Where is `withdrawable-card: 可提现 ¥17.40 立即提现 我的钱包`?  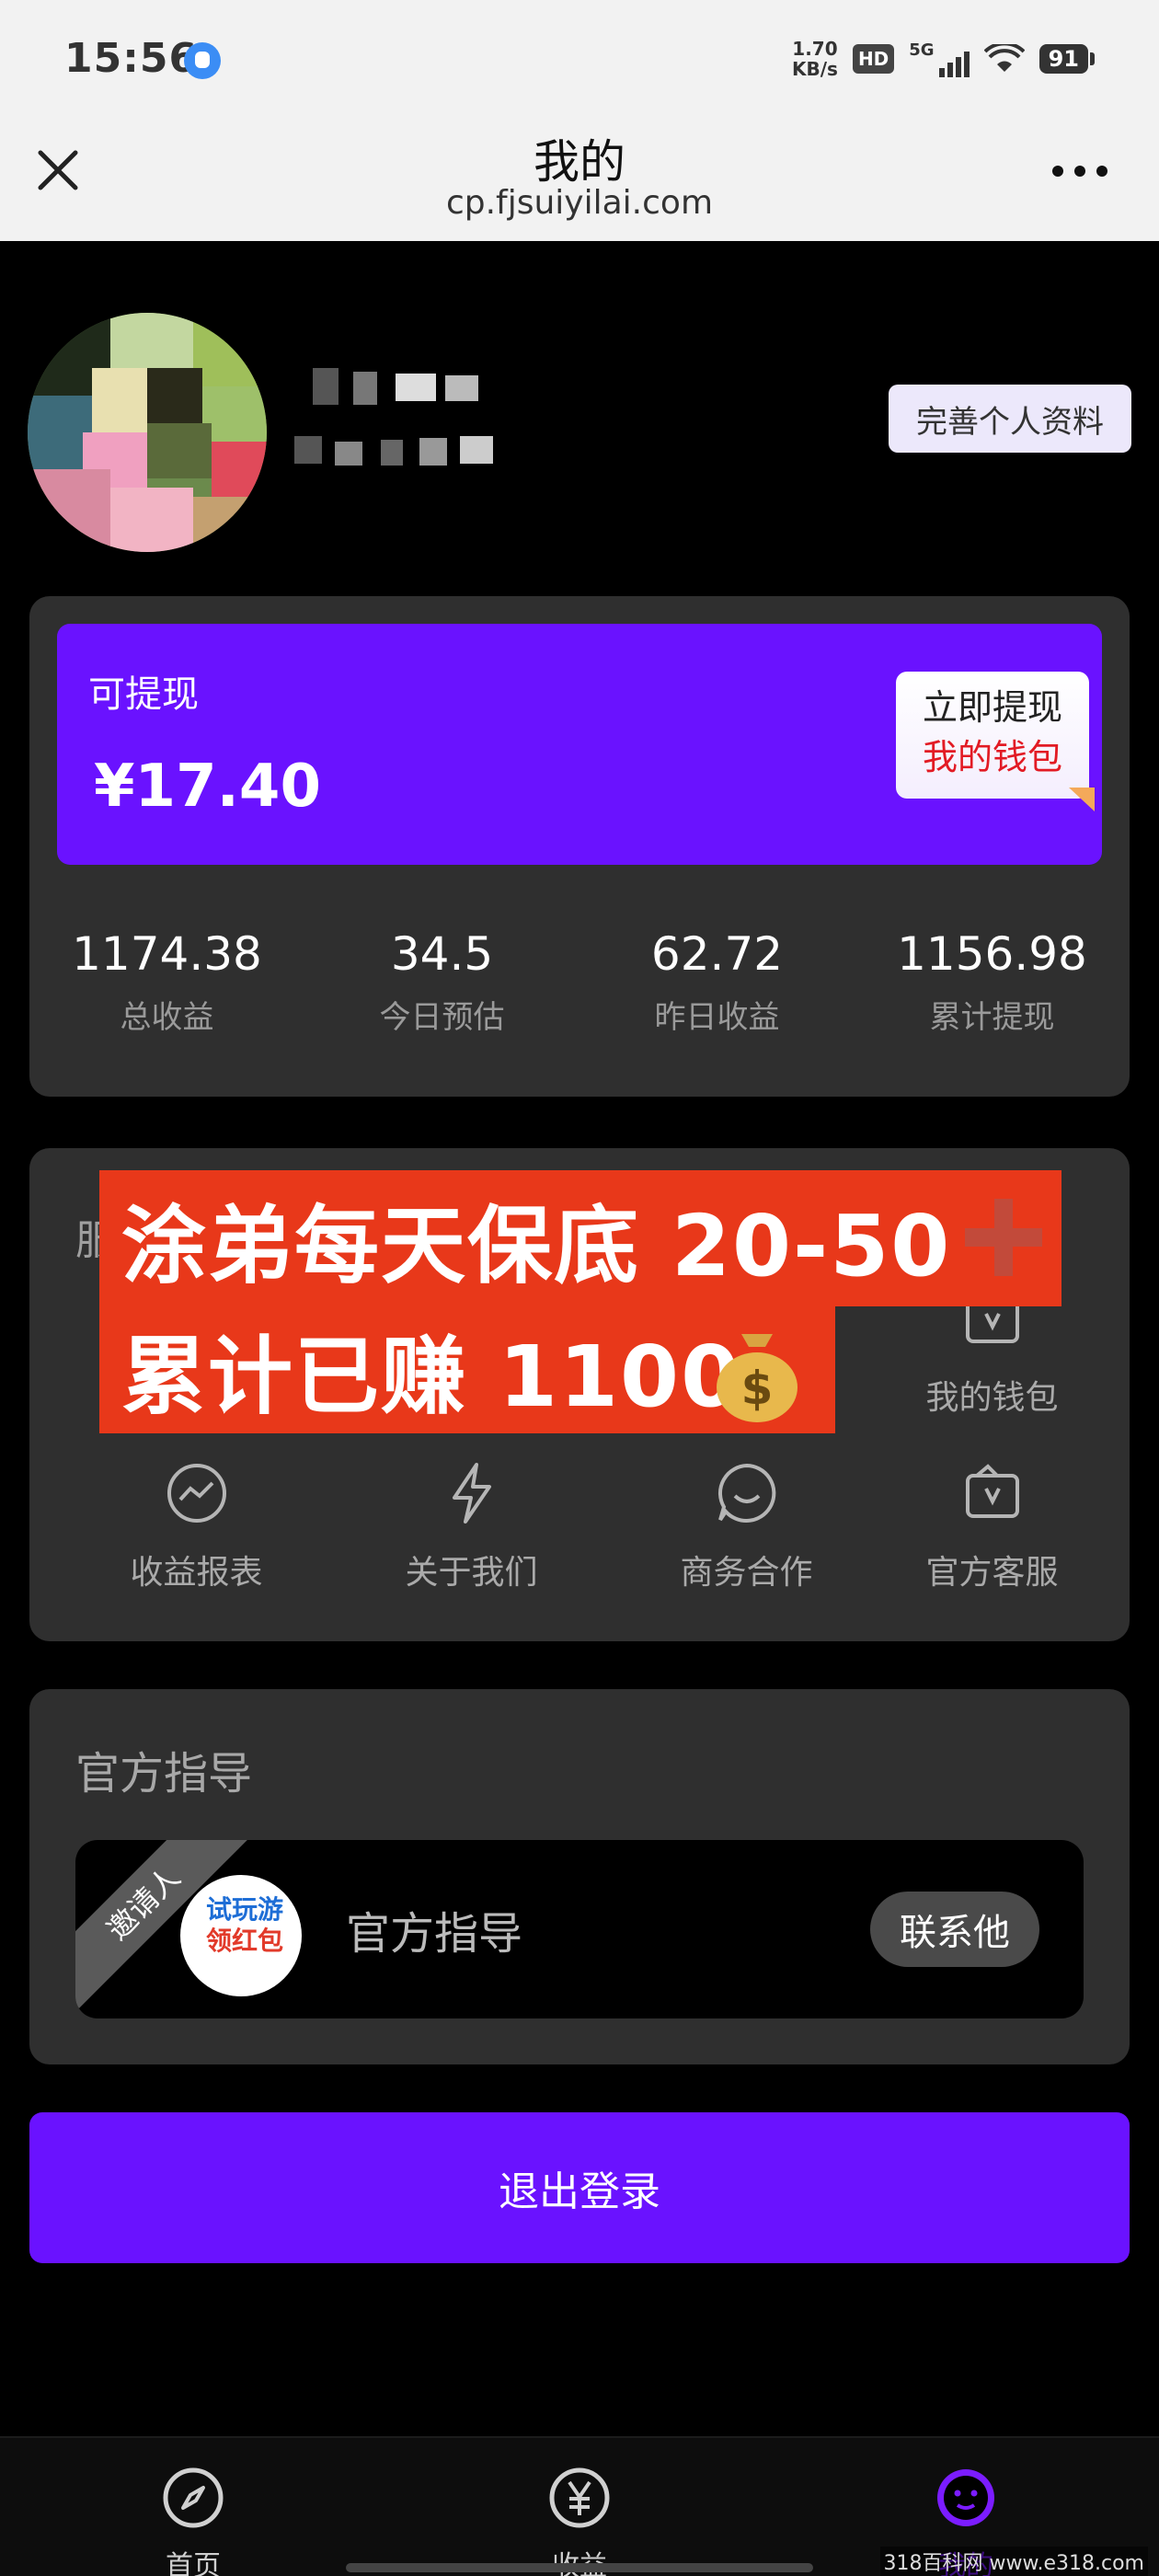
withdrawable-card: 可提现 ¥17.40 立即提现 我的钱包 is located at coordinates (579, 744).